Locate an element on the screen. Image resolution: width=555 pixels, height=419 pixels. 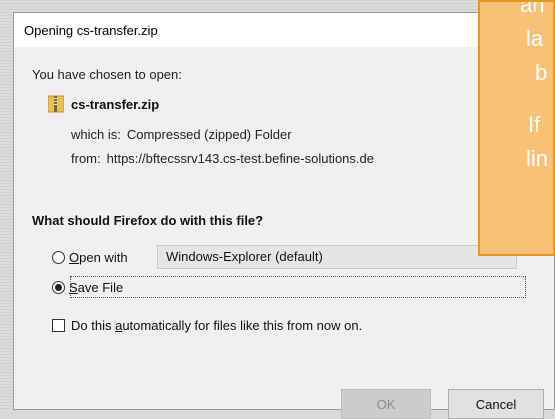
callout-line: la is located at coordinates (535, 38).